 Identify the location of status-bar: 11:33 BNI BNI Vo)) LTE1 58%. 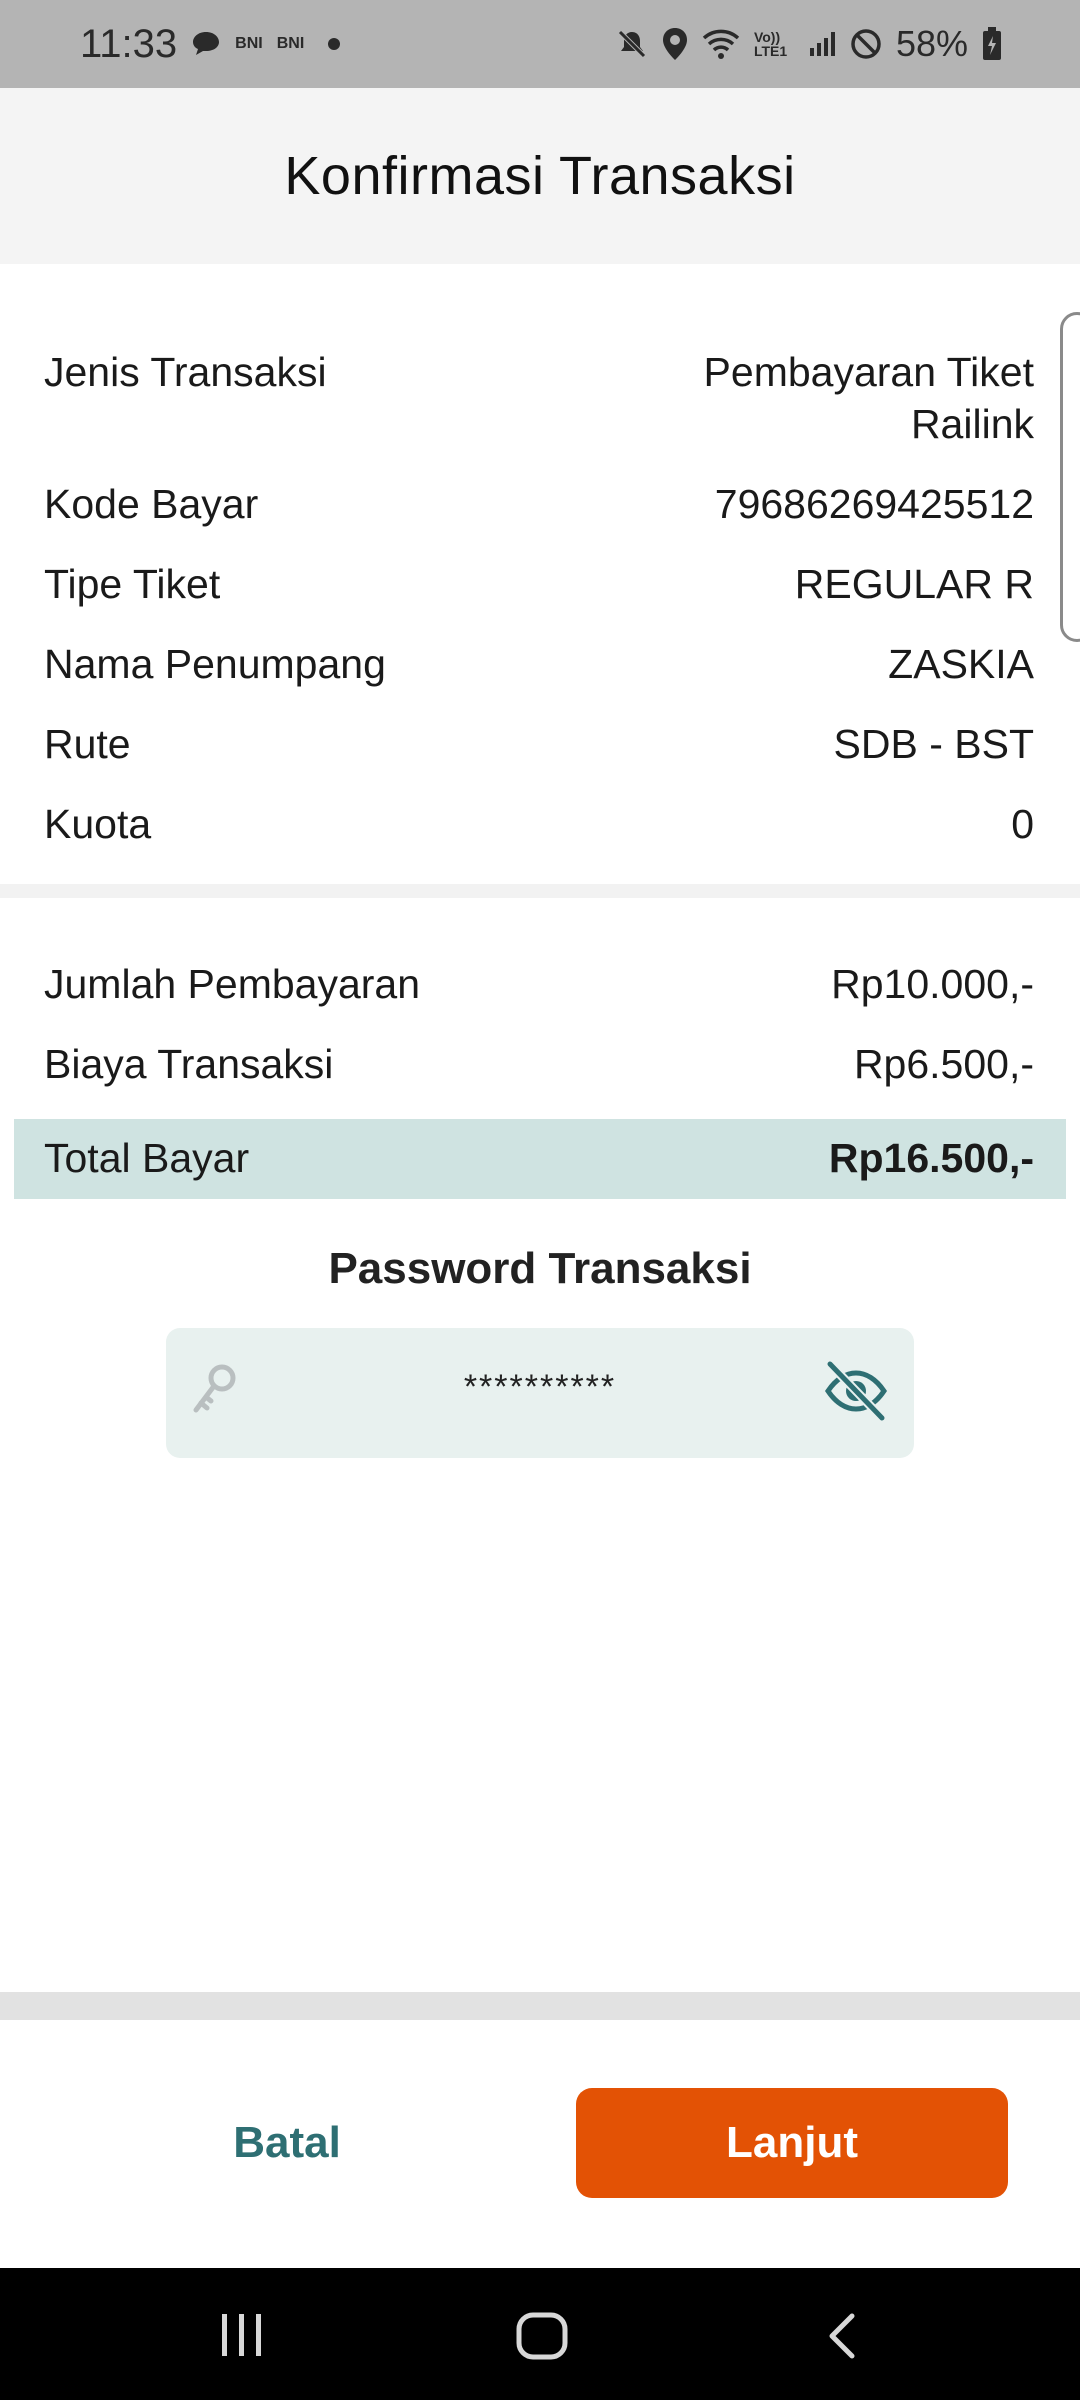
(540, 44).